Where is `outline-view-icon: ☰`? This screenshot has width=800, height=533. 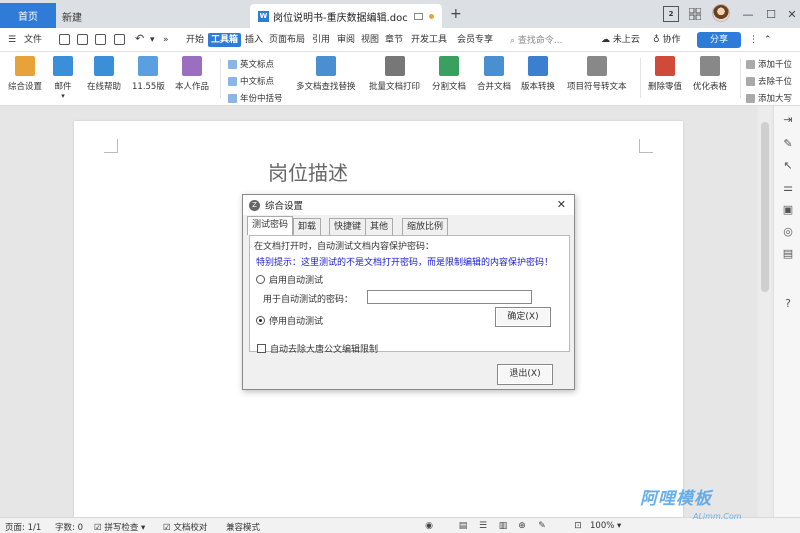 outline-view-icon: ☰ is located at coordinates (483, 526).